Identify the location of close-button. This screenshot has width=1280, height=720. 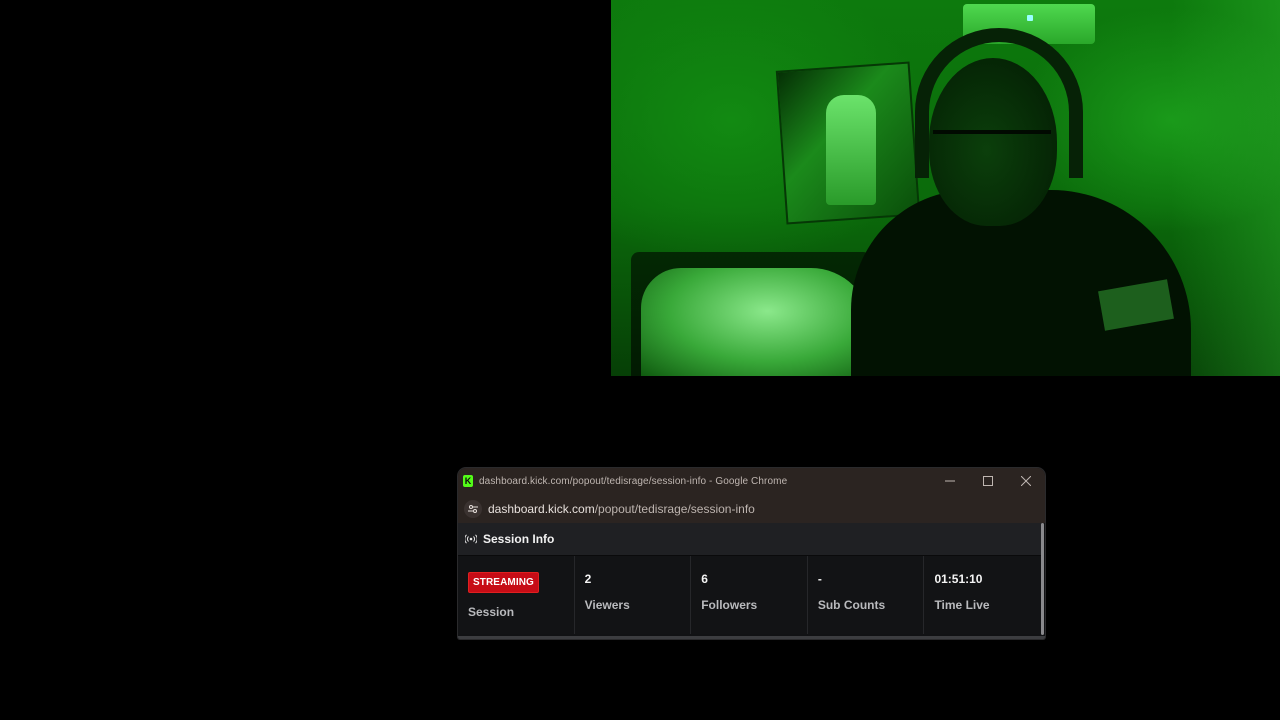
(1026, 481).